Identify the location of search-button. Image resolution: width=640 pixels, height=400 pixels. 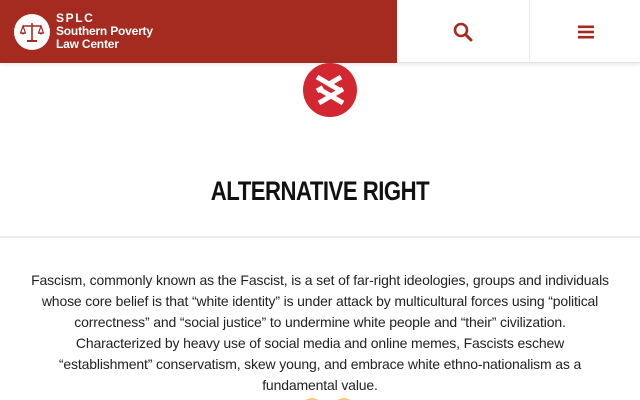
(463, 31).